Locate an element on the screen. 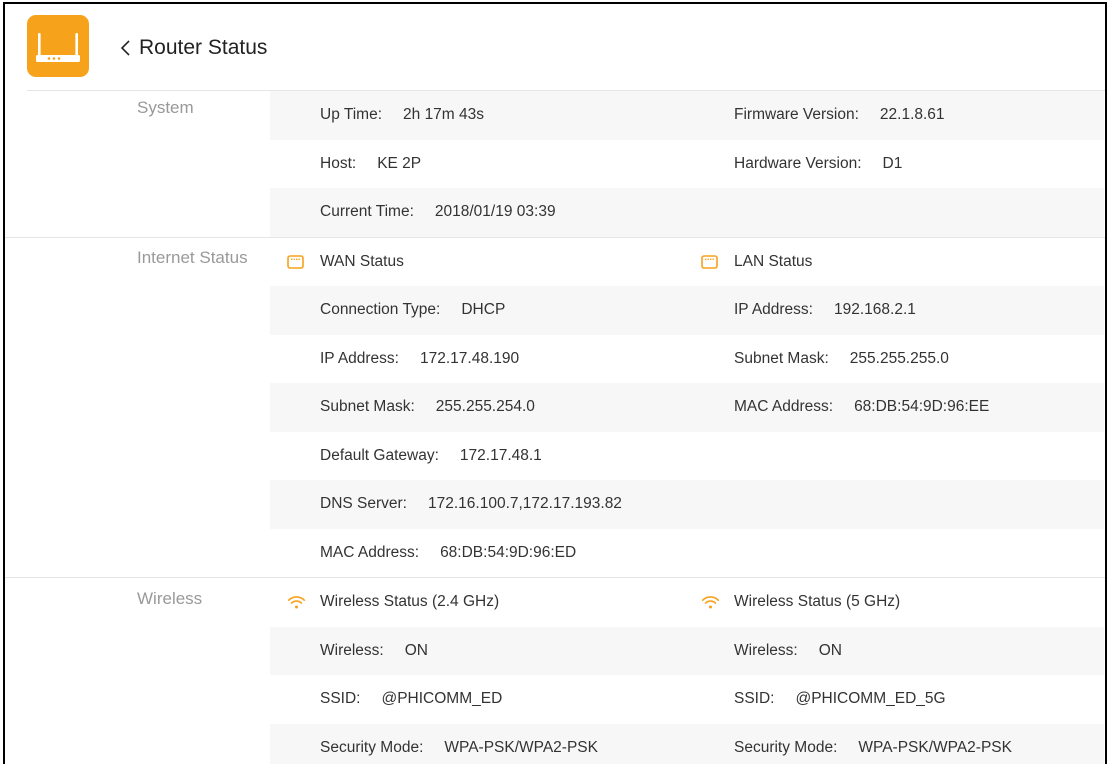  connection-type-item: Connection Type: DHCP is located at coordinates (477, 310).